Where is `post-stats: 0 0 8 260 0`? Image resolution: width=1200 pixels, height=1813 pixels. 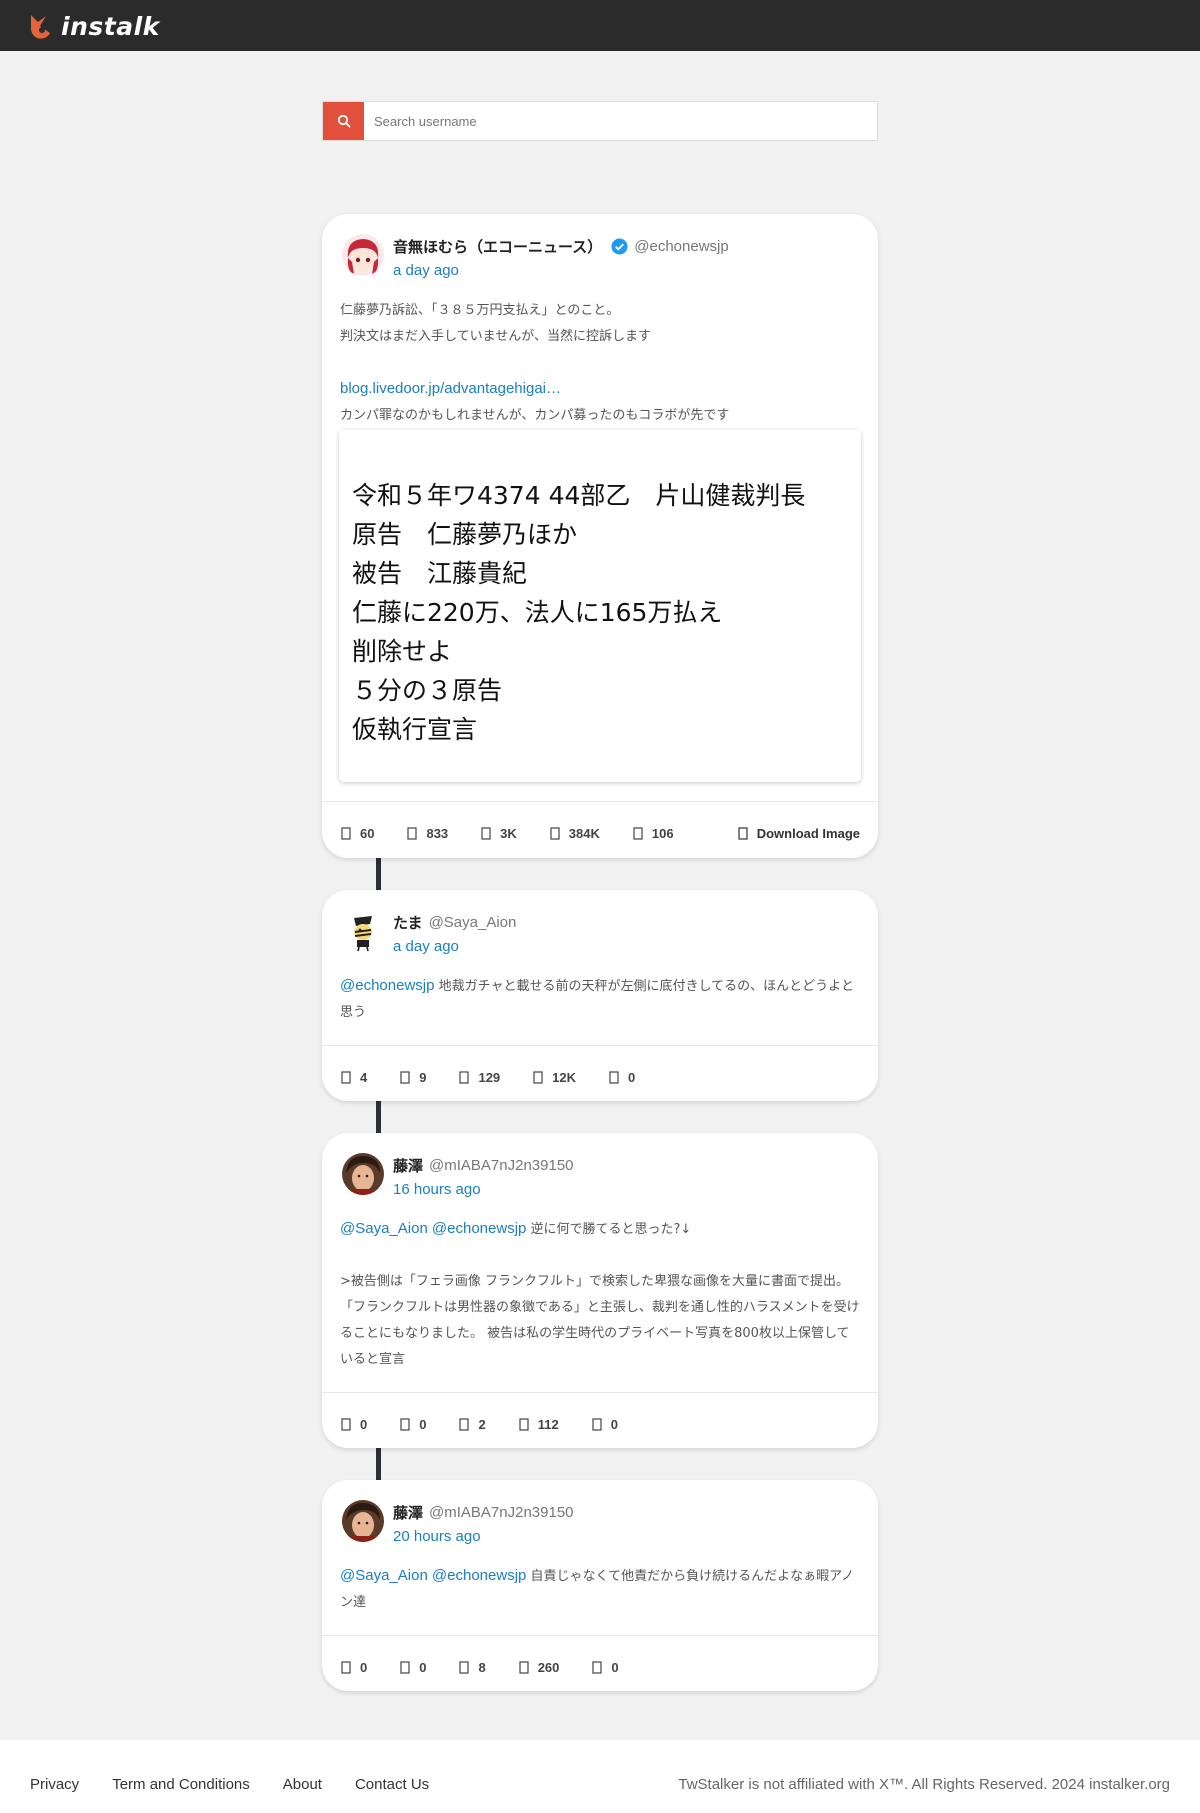 post-stats: 0 0 8 260 0 is located at coordinates (600, 1667).